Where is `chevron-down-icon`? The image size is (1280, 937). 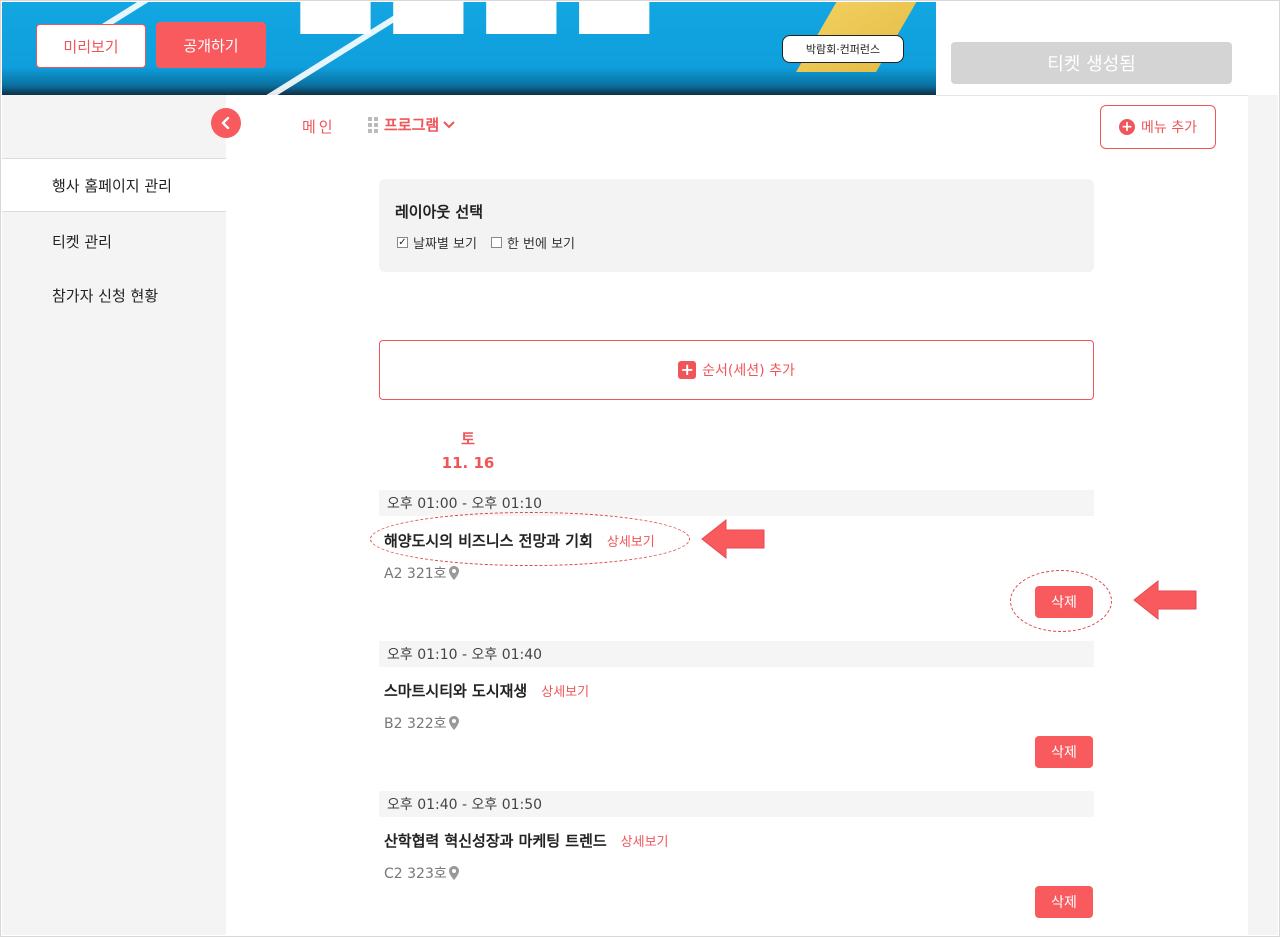
chevron-down-icon is located at coordinates (449, 124).